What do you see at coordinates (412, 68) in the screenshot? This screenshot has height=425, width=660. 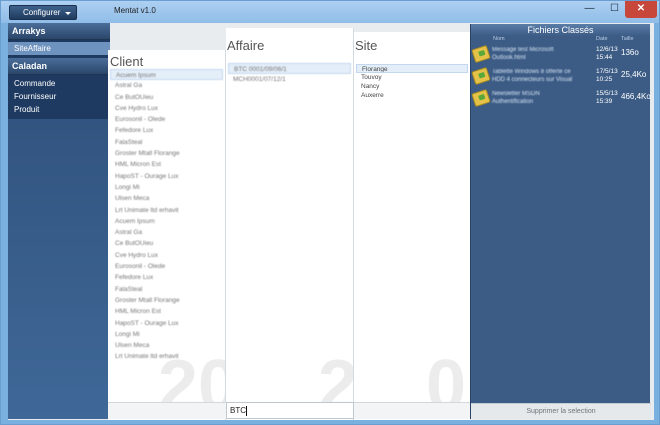 I see `site-list-item: Florange` at bounding box center [412, 68].